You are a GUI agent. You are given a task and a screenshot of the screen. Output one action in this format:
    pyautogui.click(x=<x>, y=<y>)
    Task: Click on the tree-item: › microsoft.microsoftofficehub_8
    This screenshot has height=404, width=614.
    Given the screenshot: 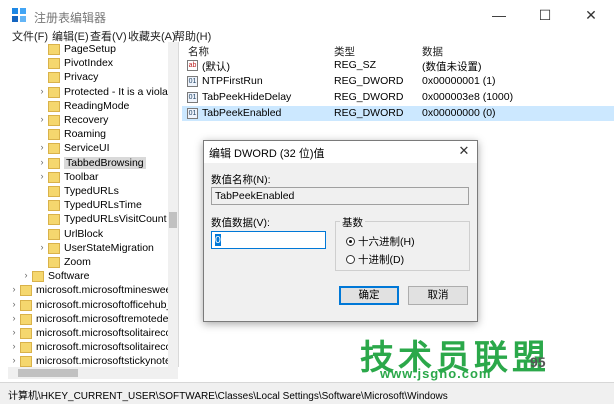 What is the action you would take?
    pyautogui.click(x=93, y=306)
    